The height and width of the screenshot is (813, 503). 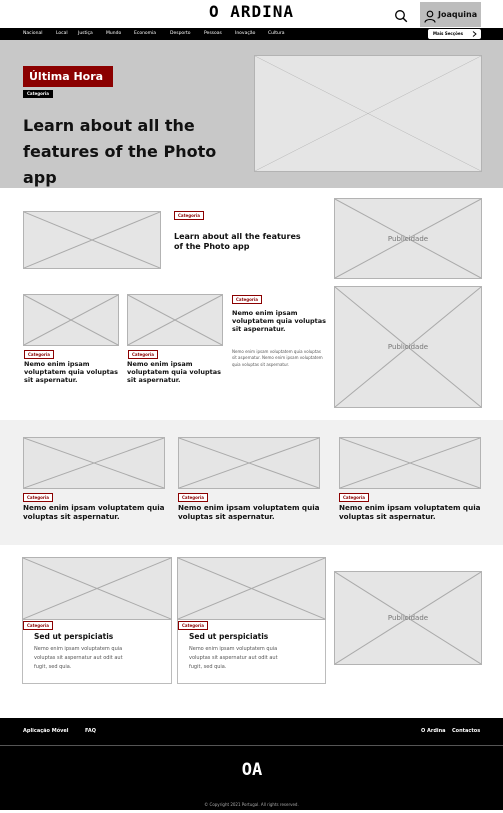 What do you see at coordinates (252, 770) in the screenshot?
I see `footer-logo: OA` at bounding box center [252, 770].